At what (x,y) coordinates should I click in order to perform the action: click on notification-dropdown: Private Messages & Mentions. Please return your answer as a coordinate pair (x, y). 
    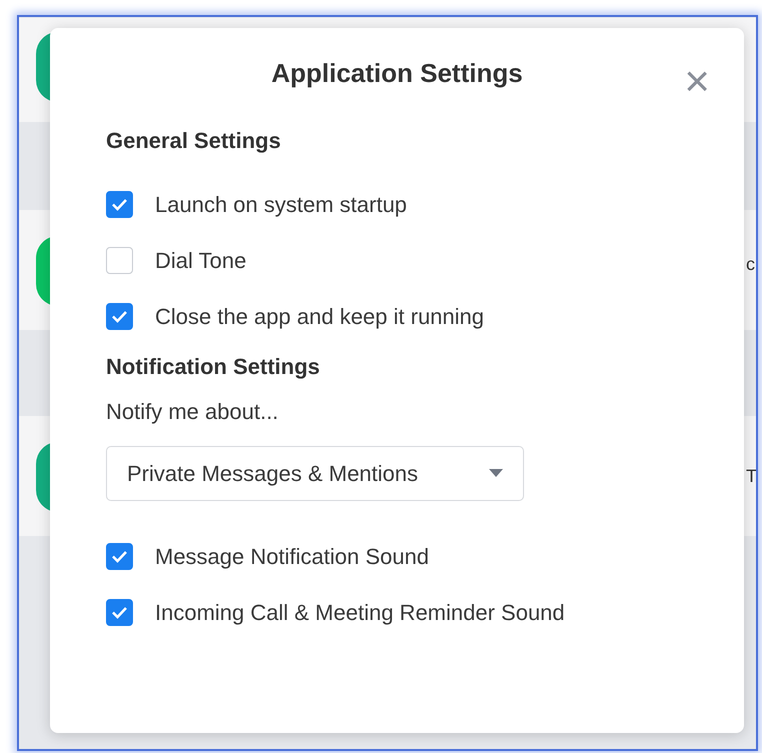
    Looking at the image, I should click on (315, 473).